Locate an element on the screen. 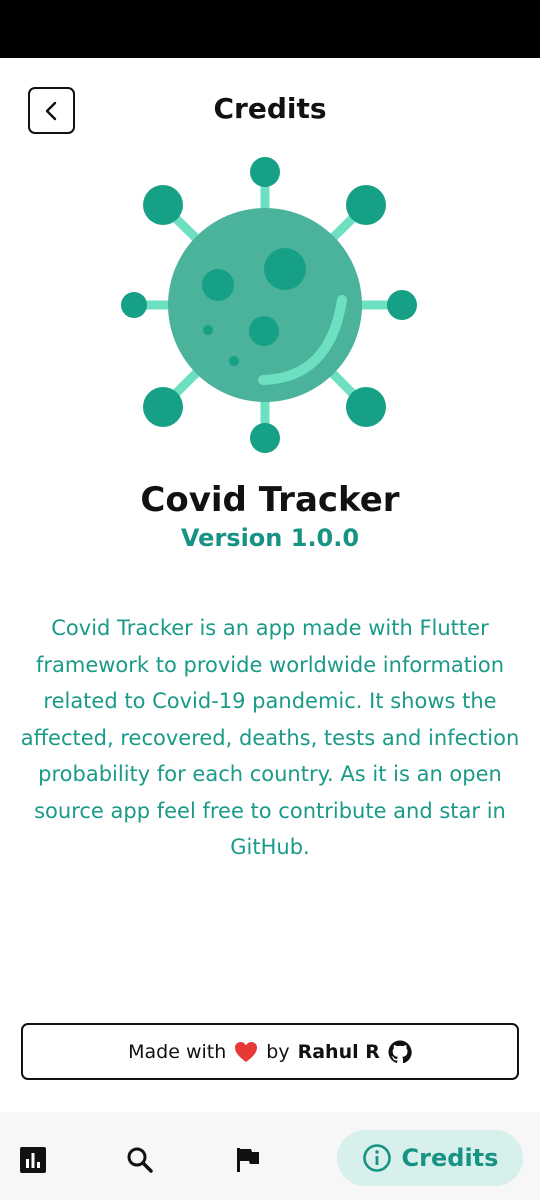 The image size is (540, 1200). made-with-label: Made with is located at coordinates (177, 1051).